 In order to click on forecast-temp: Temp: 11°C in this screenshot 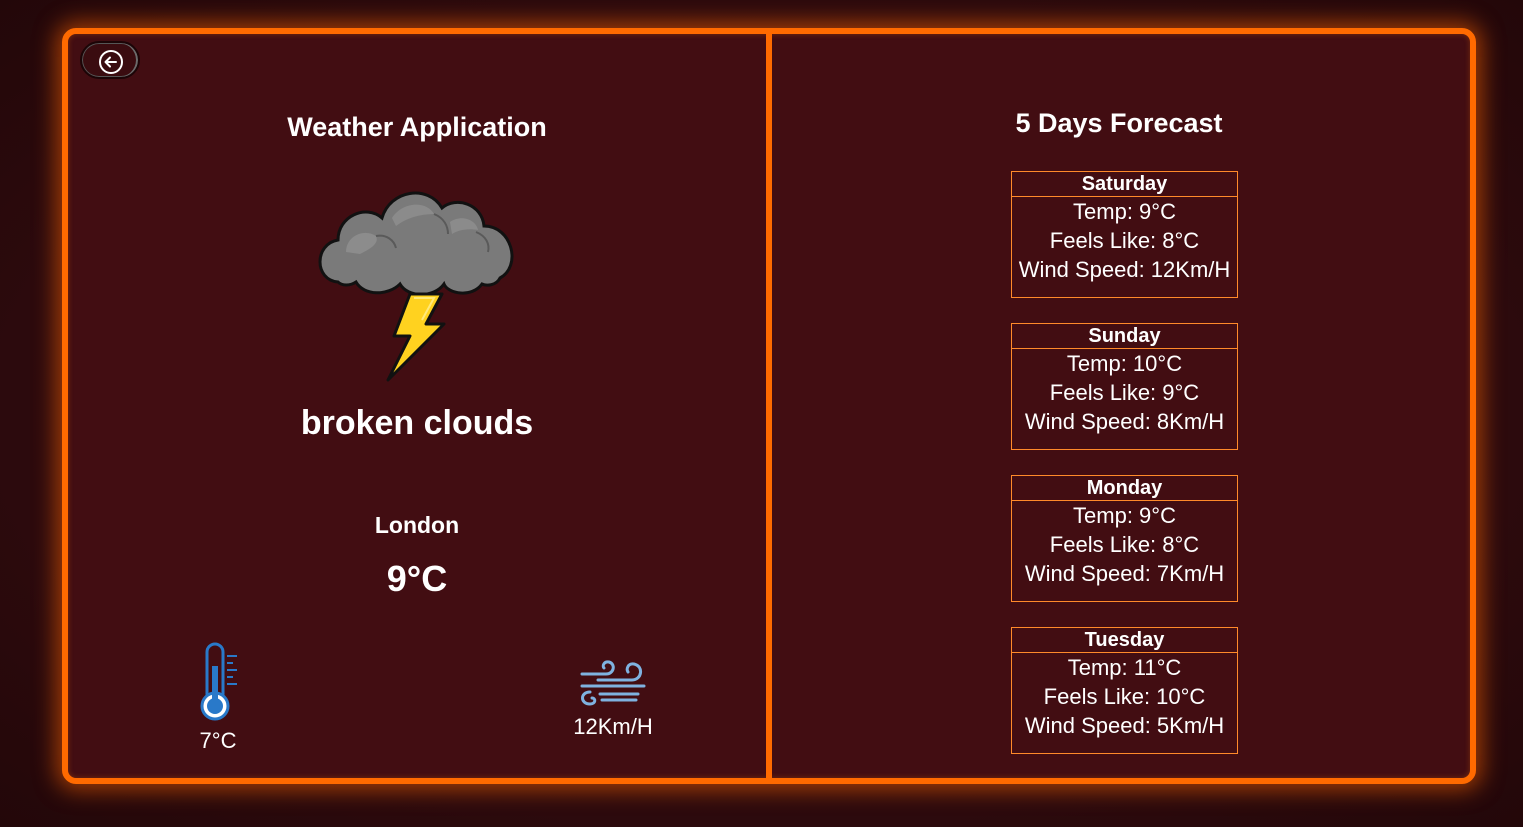, I will do `click(1124, 667)`.